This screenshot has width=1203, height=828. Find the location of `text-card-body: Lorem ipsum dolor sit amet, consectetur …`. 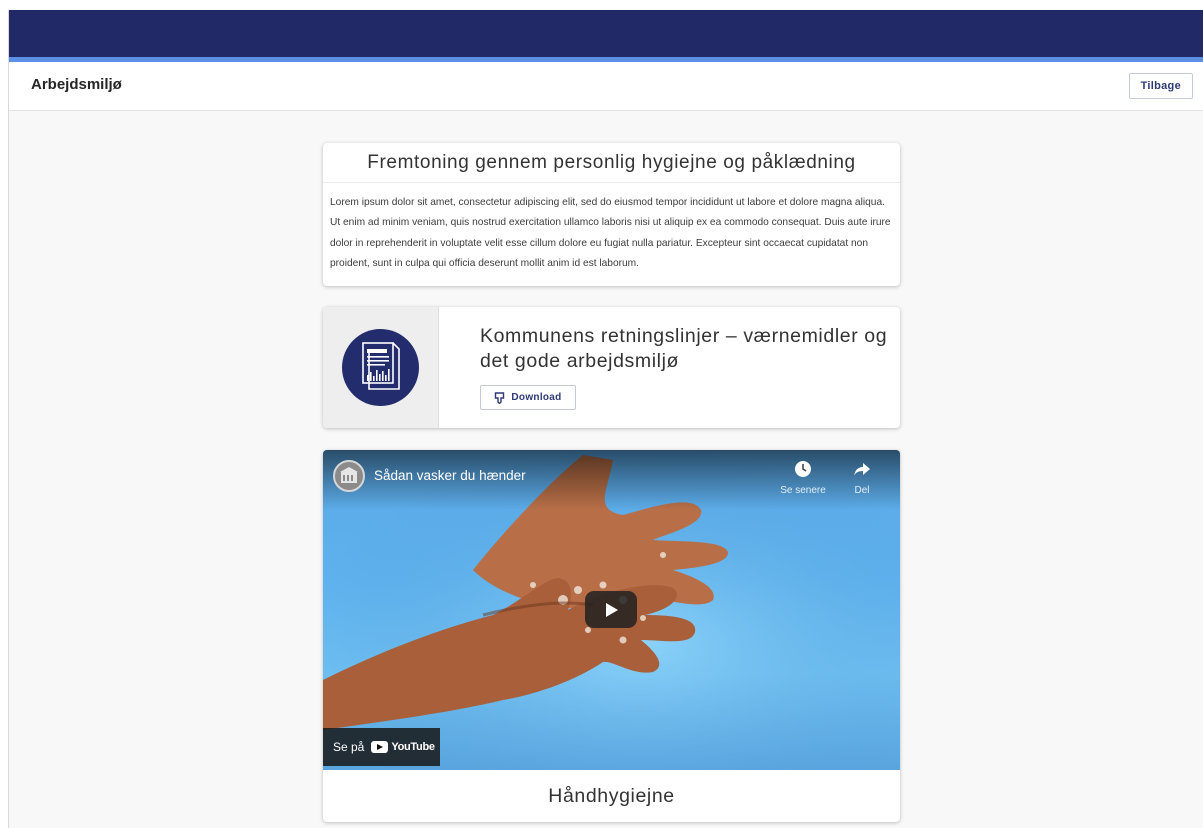

text-card-body: Lorem ipsum dolor sit amet, consectetur … is located at coordinates (610, 233).